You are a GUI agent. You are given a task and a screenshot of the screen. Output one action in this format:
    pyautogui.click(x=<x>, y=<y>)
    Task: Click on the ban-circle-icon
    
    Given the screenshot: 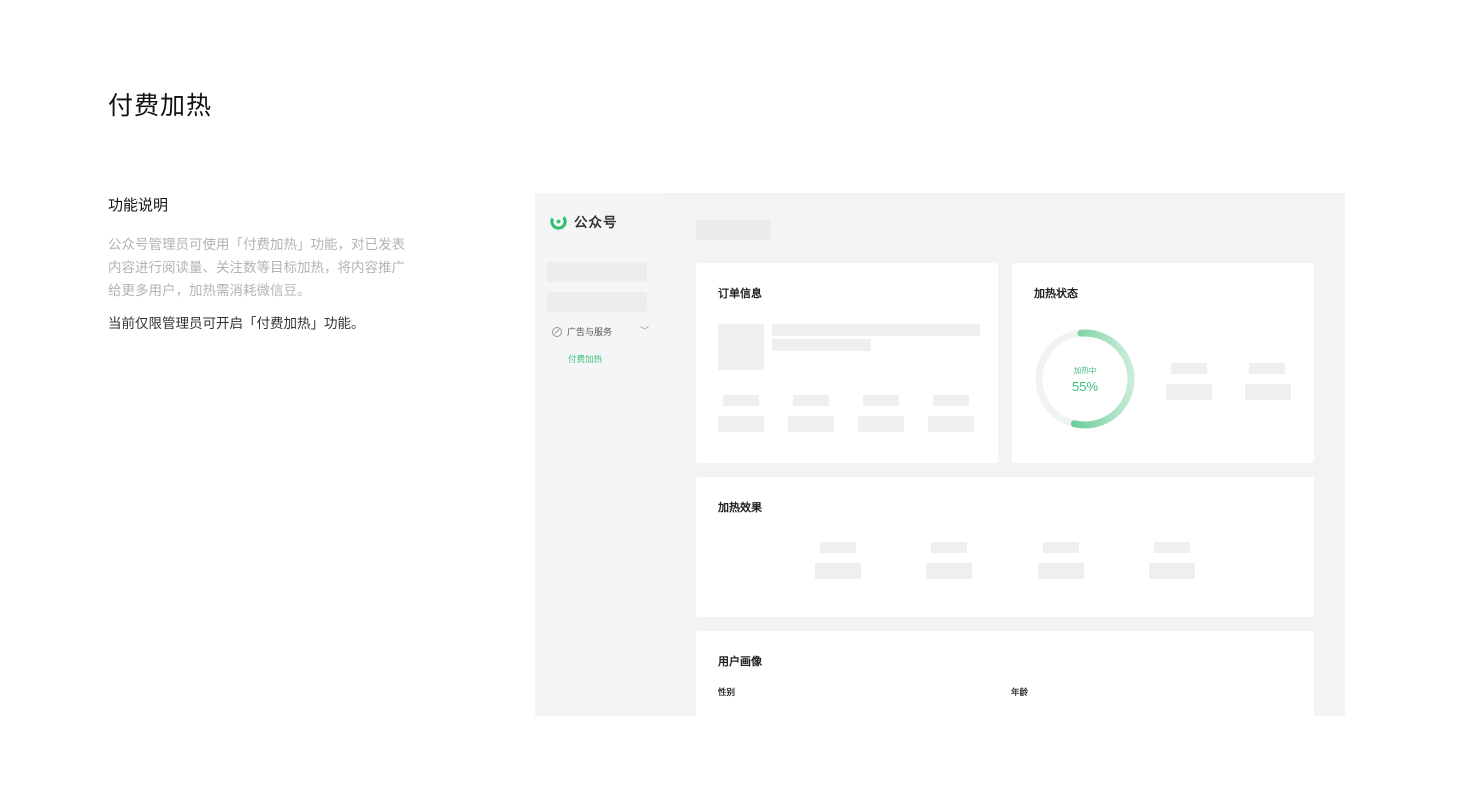 What is the action you would take?
    pyautogui.click(x=557, y=331)
    